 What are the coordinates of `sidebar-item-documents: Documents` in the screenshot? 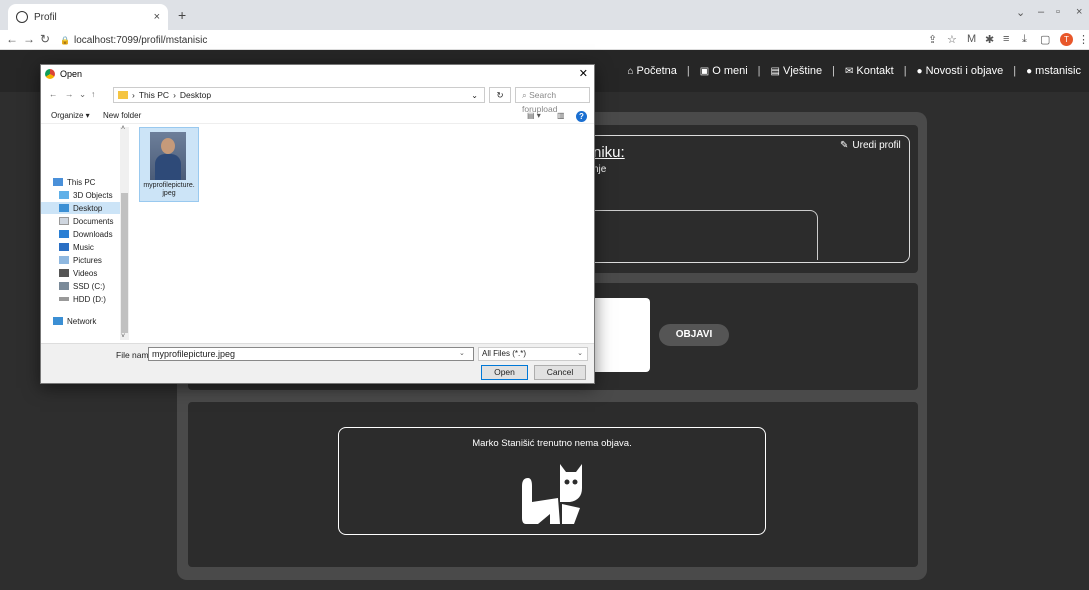 It's located at (86, 221).